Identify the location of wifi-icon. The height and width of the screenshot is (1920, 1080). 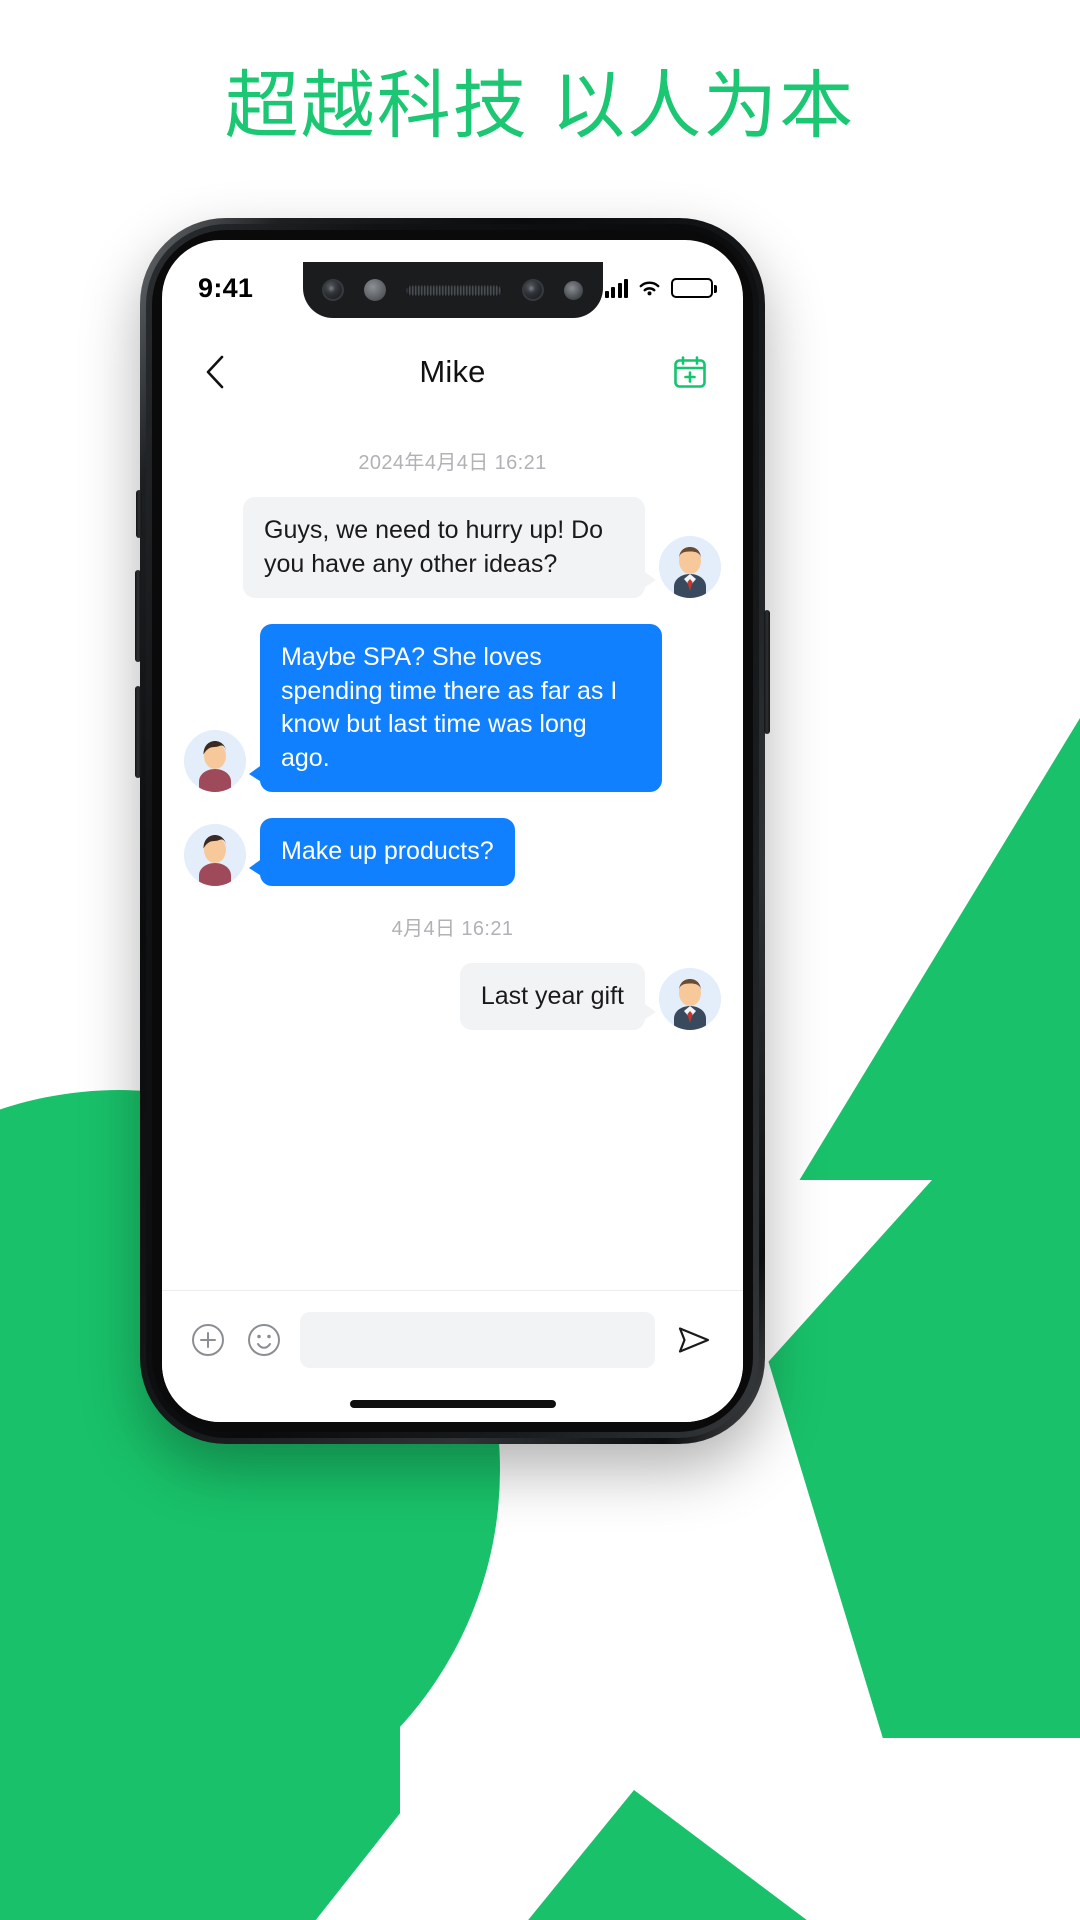
(649, 288).